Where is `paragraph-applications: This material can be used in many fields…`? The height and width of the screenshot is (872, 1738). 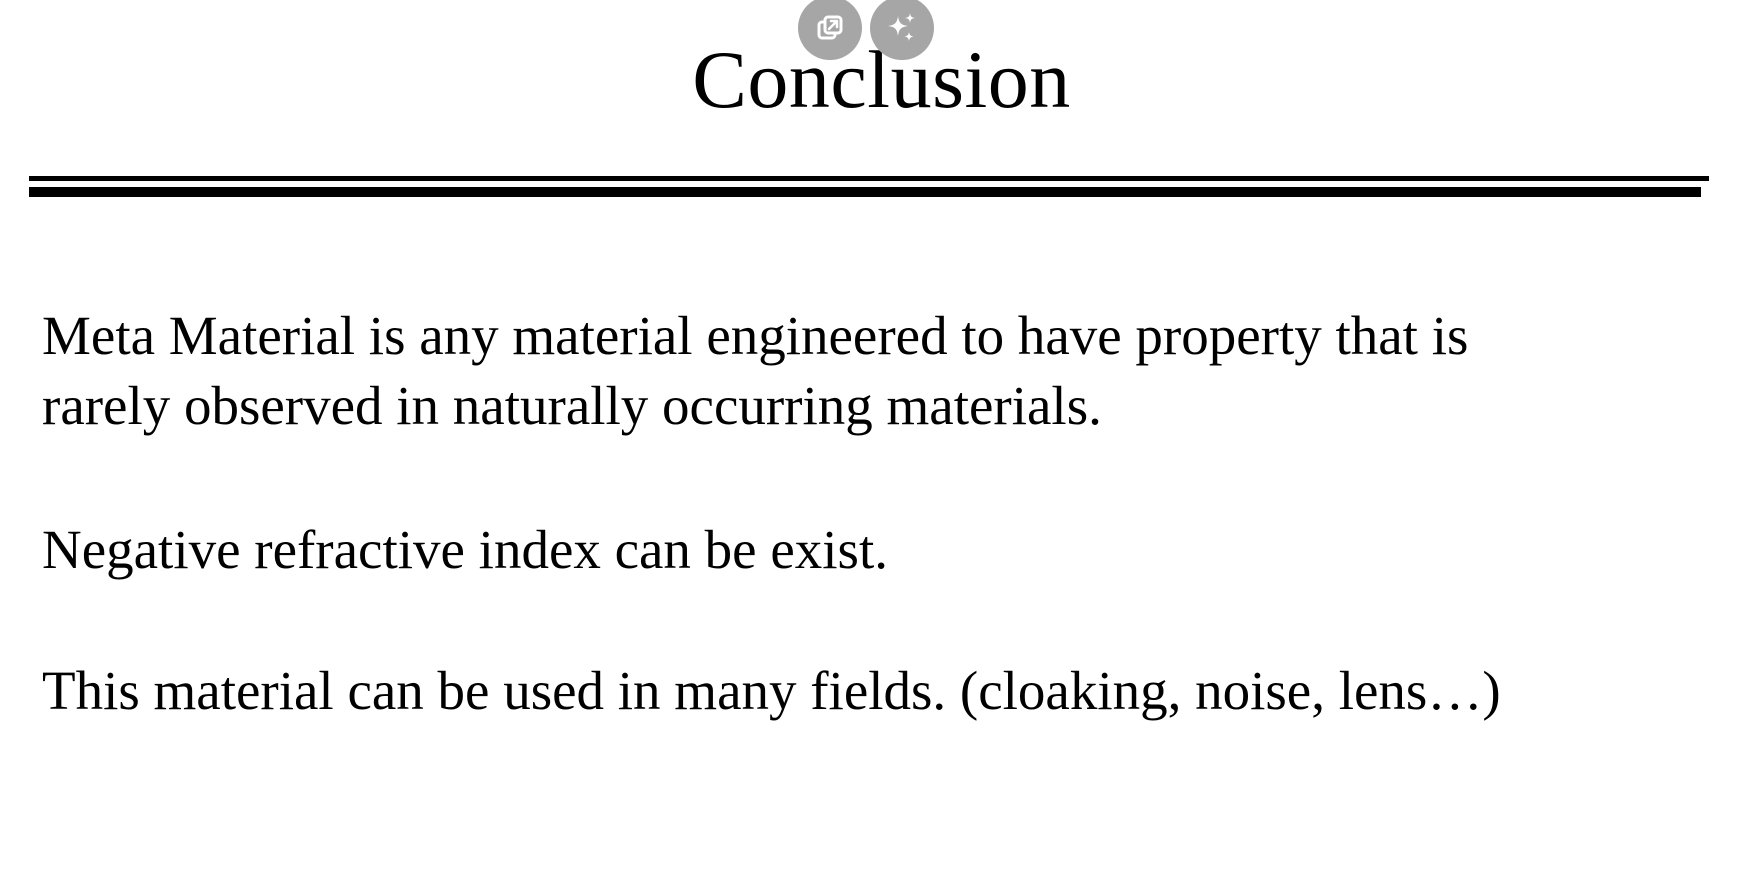 paragraph-applications: This material can be used in many fields… is located at coordinates (771, 691).